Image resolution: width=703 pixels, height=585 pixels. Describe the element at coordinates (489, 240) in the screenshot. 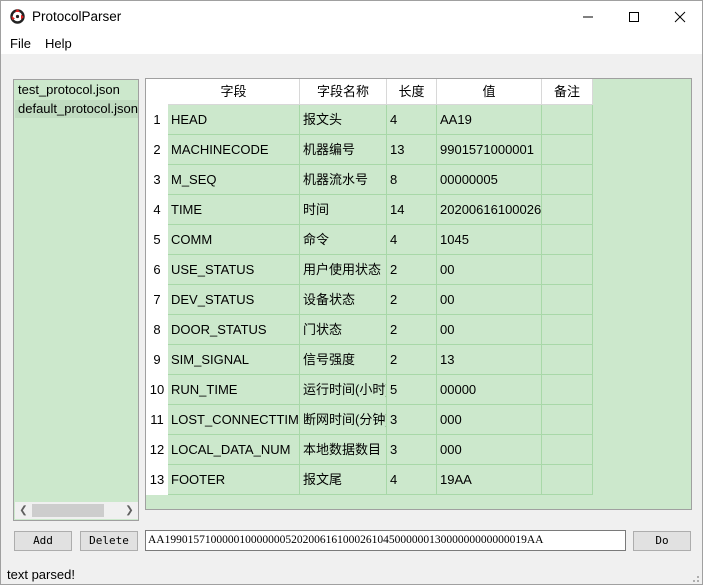

I see `cell-value: 1045` at that location.